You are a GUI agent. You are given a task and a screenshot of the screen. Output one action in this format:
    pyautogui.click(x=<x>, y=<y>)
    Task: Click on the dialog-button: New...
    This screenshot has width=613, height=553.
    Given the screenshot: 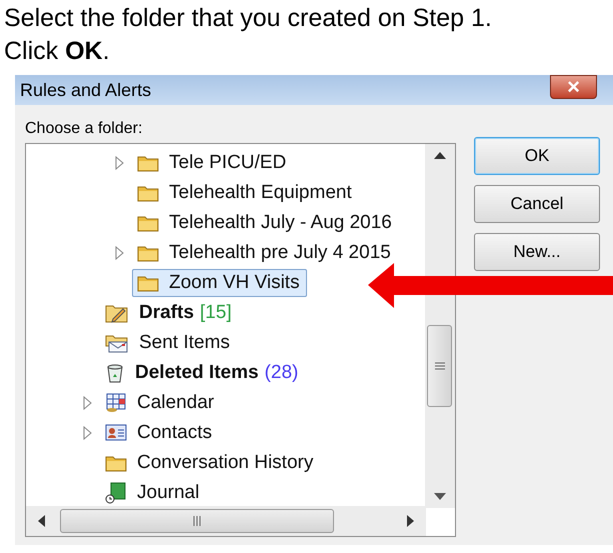 What is the action you would take?
    pyautogui.click(x=537, y=252)
    